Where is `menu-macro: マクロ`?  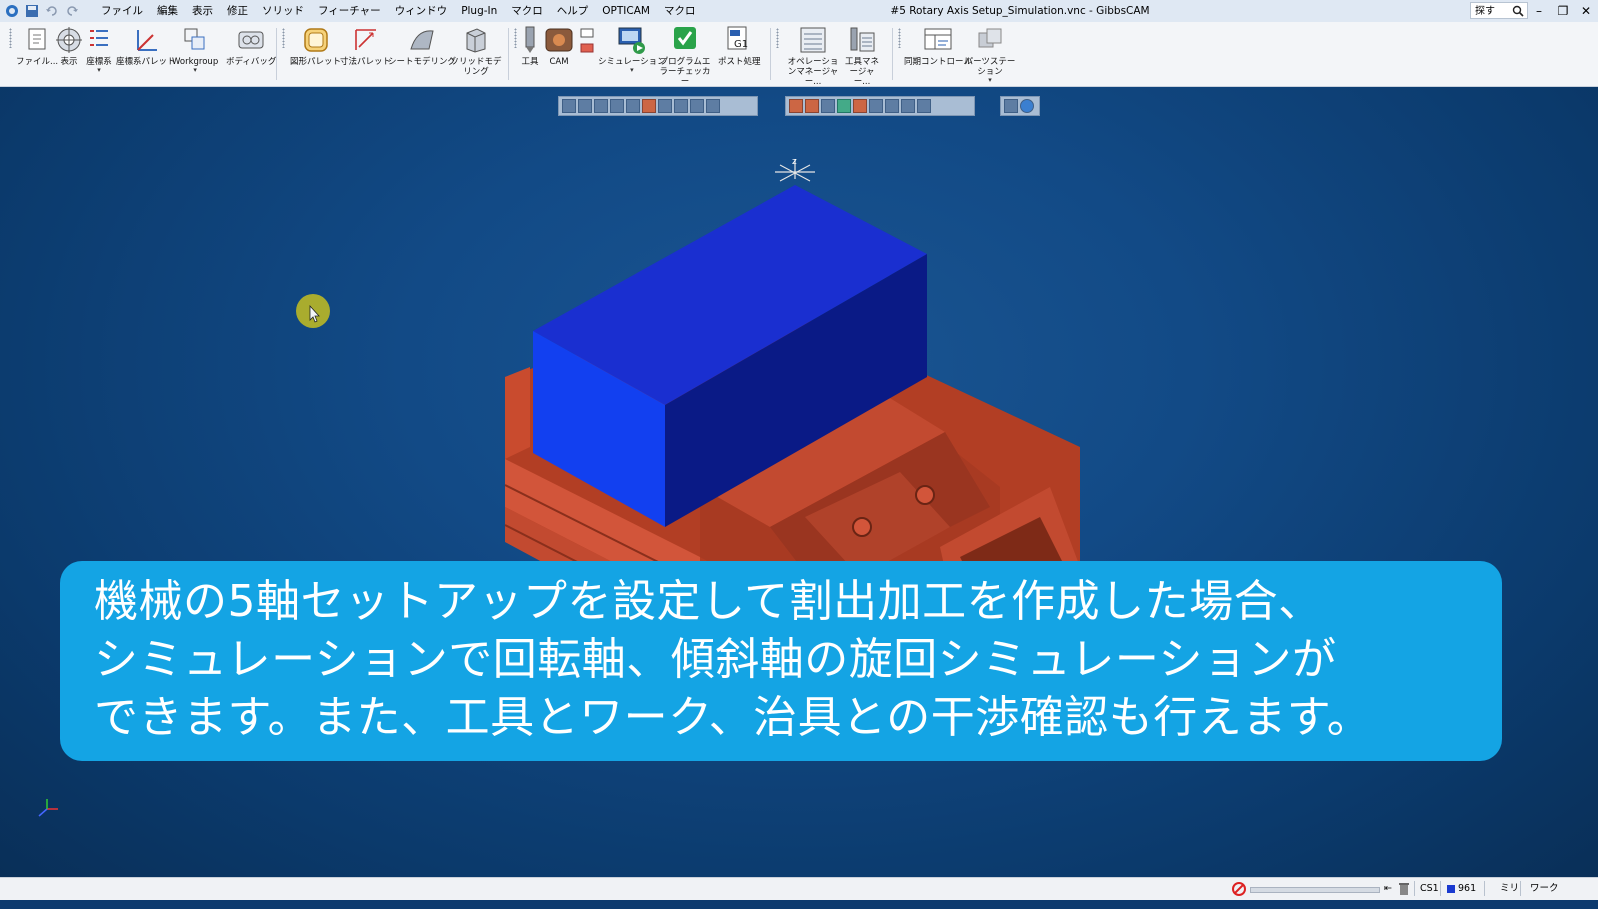
menu-macro: マクロ is located at coordinates (527, 11).